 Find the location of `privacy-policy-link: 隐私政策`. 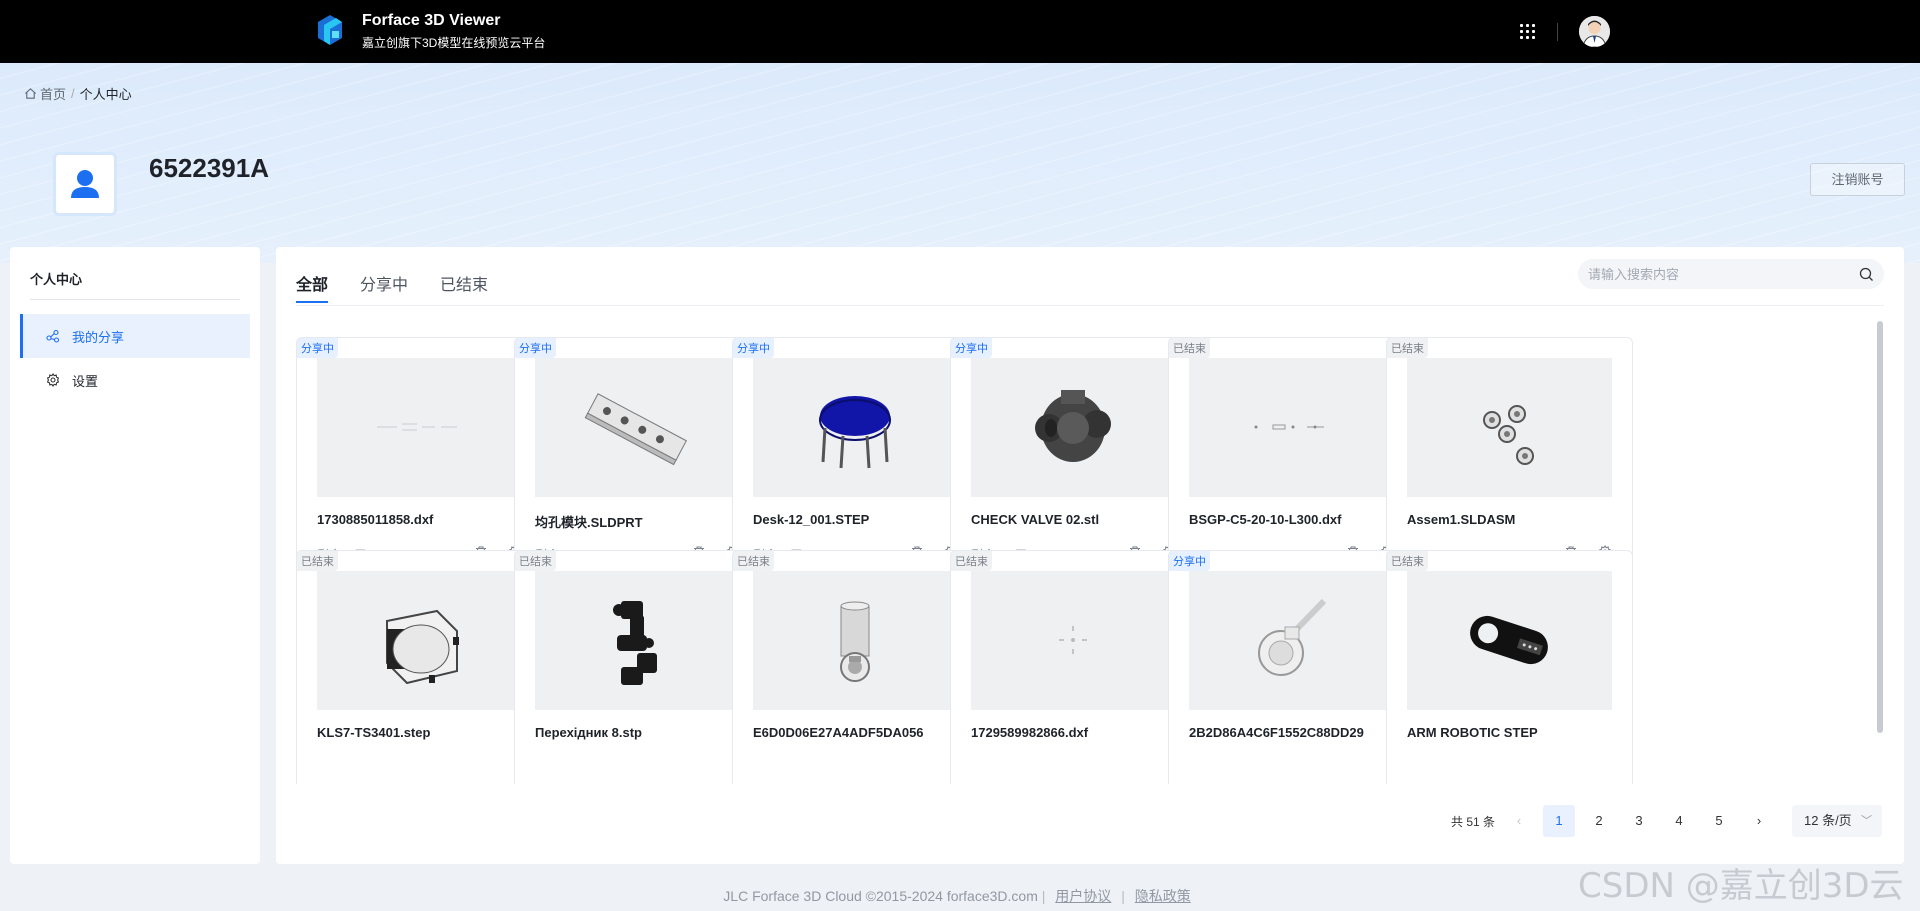

privacy-policy-link: 隐私政策 is located at coordinates (1163, 896).